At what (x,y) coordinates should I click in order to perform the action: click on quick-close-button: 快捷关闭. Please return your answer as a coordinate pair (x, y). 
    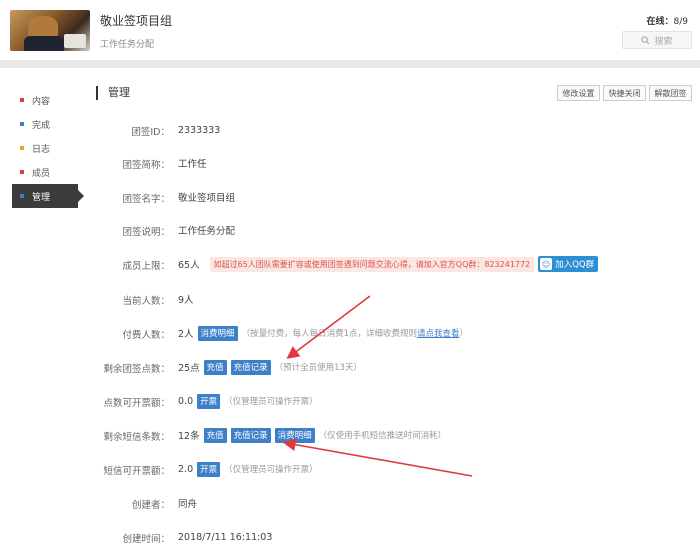
    Looking at the image, I should click on (624, 93).